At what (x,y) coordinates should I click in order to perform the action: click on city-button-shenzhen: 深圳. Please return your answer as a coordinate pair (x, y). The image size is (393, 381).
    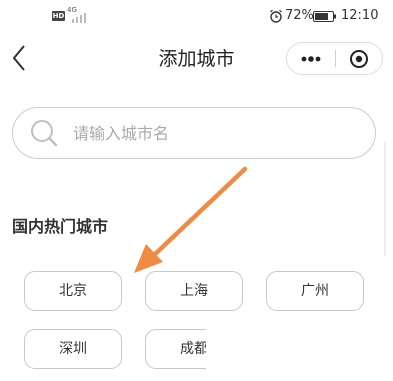
    Looking at the image, I should click on (73, 349).